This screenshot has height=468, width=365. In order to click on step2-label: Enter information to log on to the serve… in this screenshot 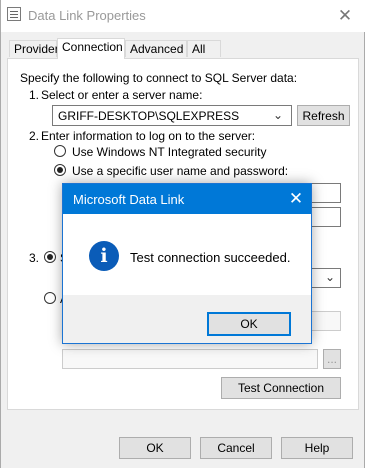, I will do `click(148, 136)`.